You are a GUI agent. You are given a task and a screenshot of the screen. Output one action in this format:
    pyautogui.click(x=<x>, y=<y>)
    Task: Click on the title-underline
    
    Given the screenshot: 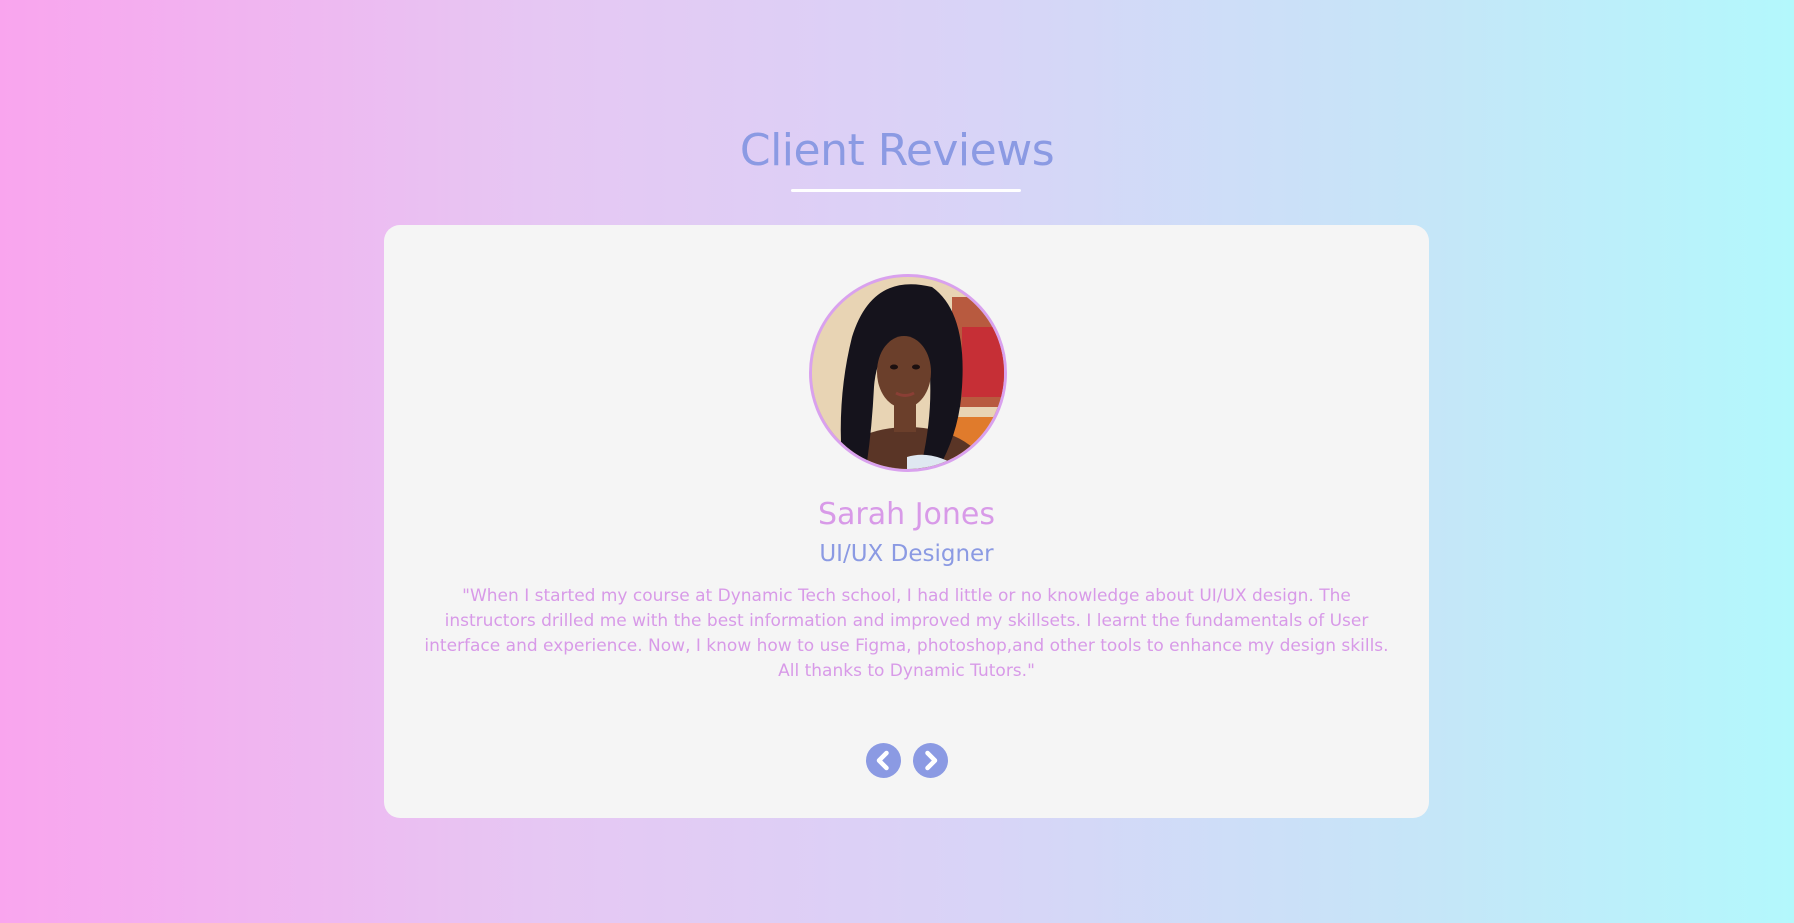 What is the action you would take?
    pyautogui.click(x=906, y=190)
    